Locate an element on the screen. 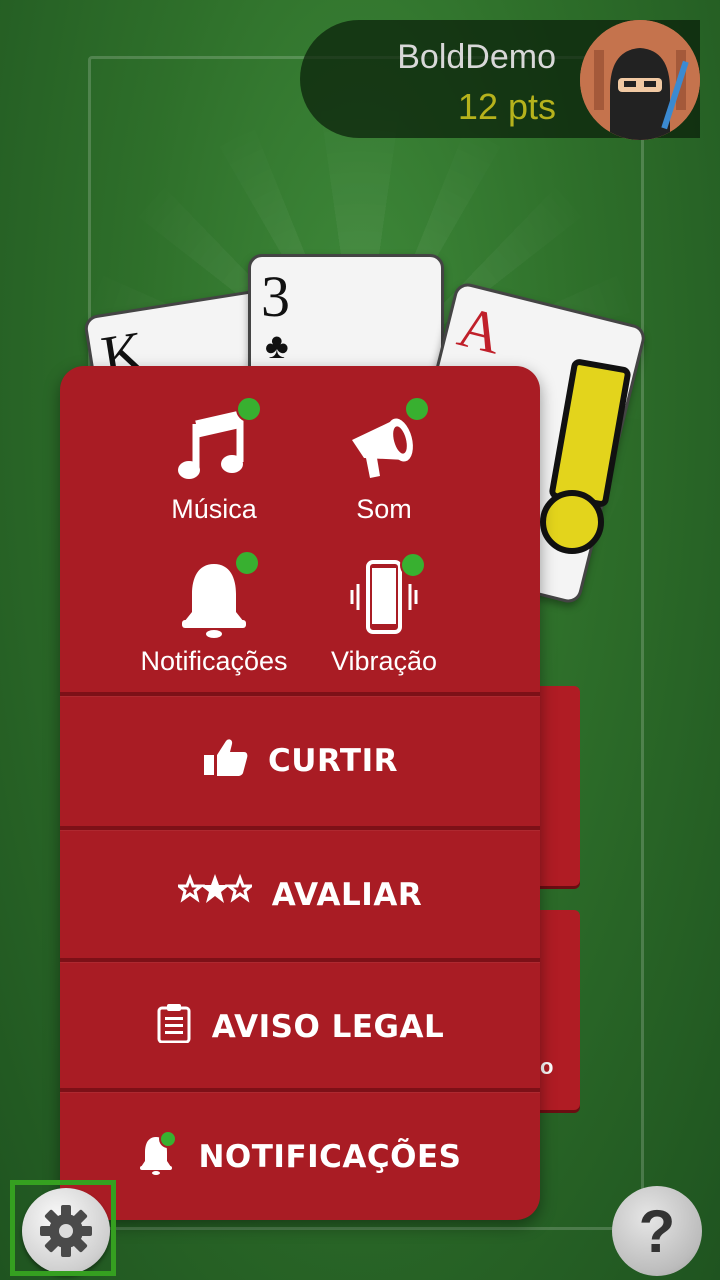 This screenshot has width=720, height=1280. club-suit-icon: ♣ is located at coordinates (277, 345).